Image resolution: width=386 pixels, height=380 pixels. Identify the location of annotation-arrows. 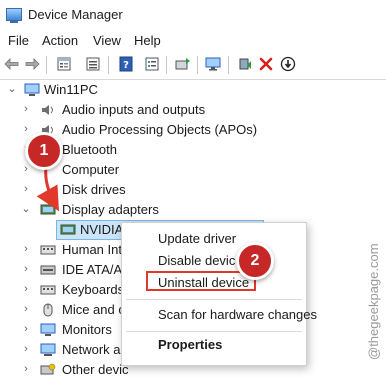
(47, 189).